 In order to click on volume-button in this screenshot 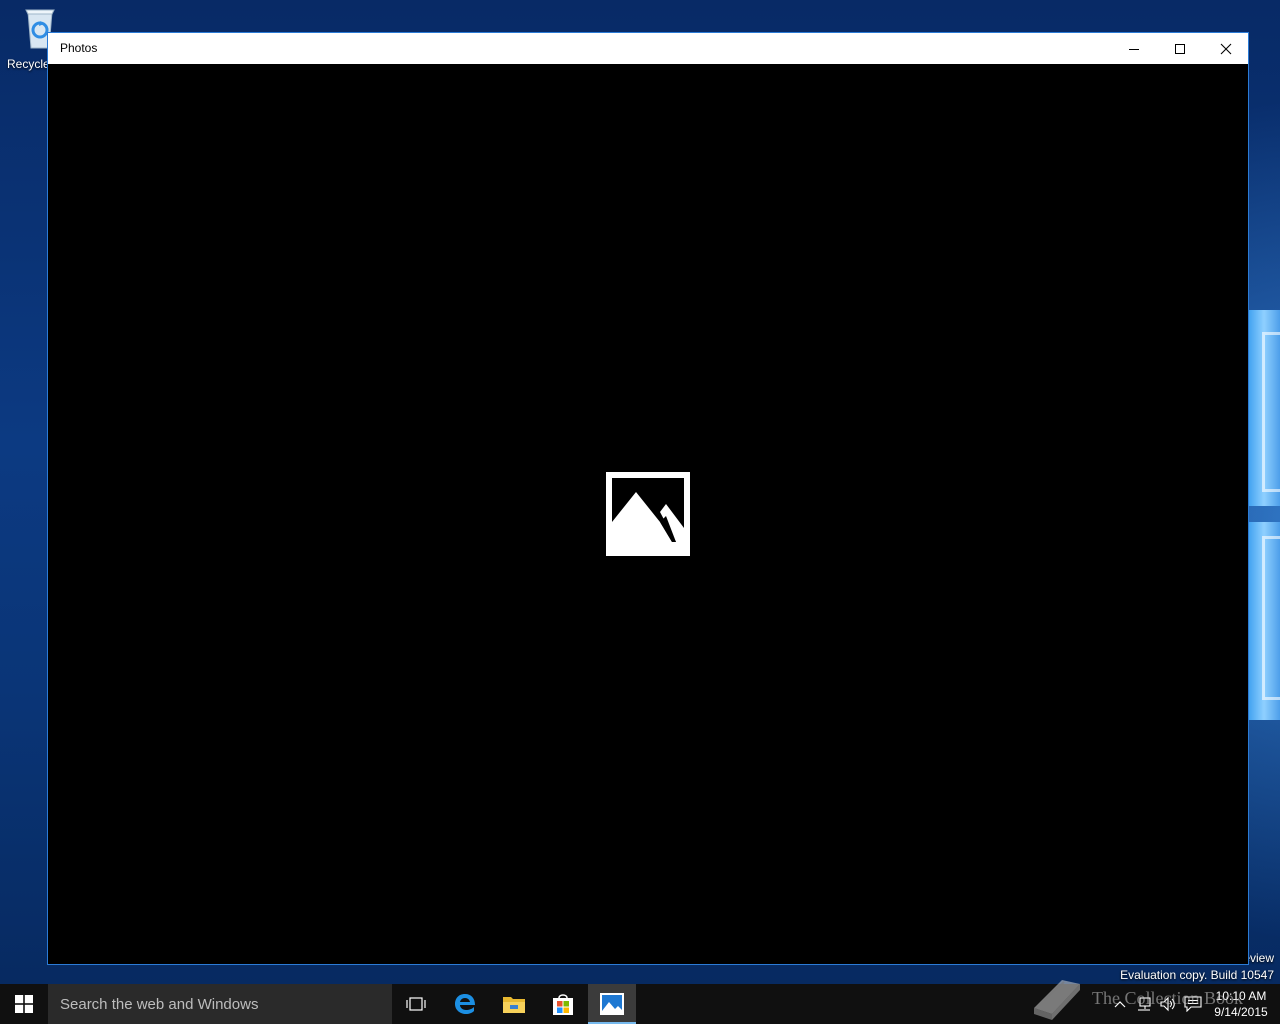, I will do `click(1168, 1004)`.